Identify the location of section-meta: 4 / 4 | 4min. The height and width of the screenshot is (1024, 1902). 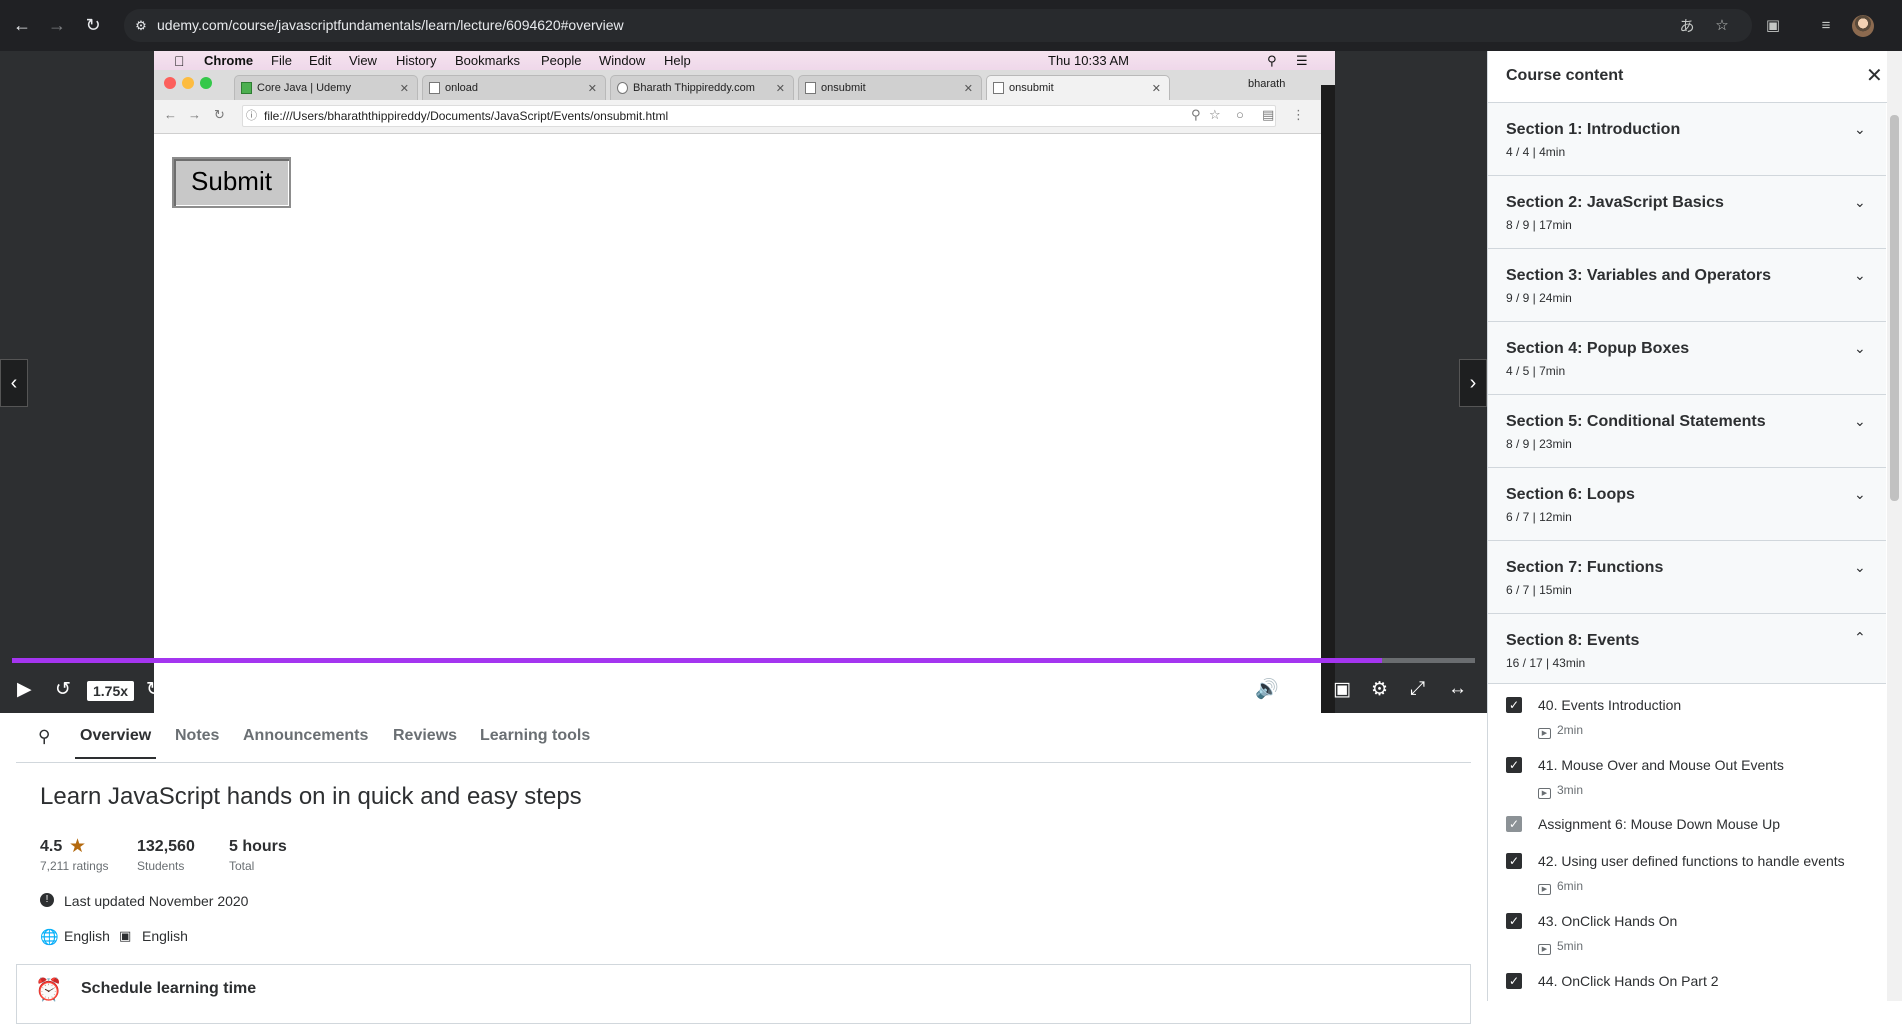
(1536, 152).